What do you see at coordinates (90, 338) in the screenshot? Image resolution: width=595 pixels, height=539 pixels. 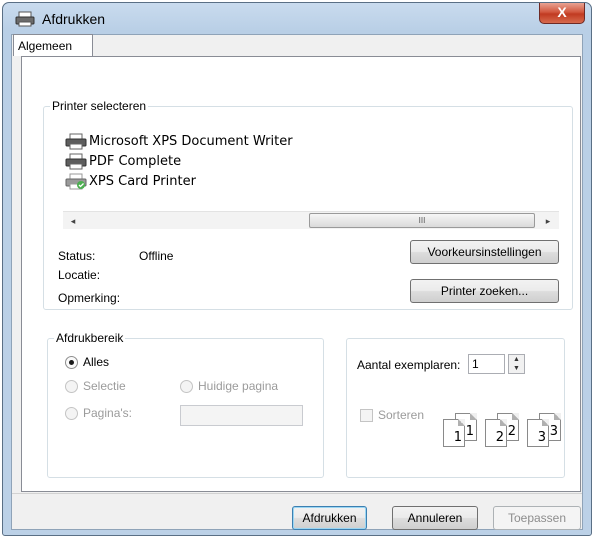 I see `print-range-label: Afdrukbereik` at bounding box center [90, 338].